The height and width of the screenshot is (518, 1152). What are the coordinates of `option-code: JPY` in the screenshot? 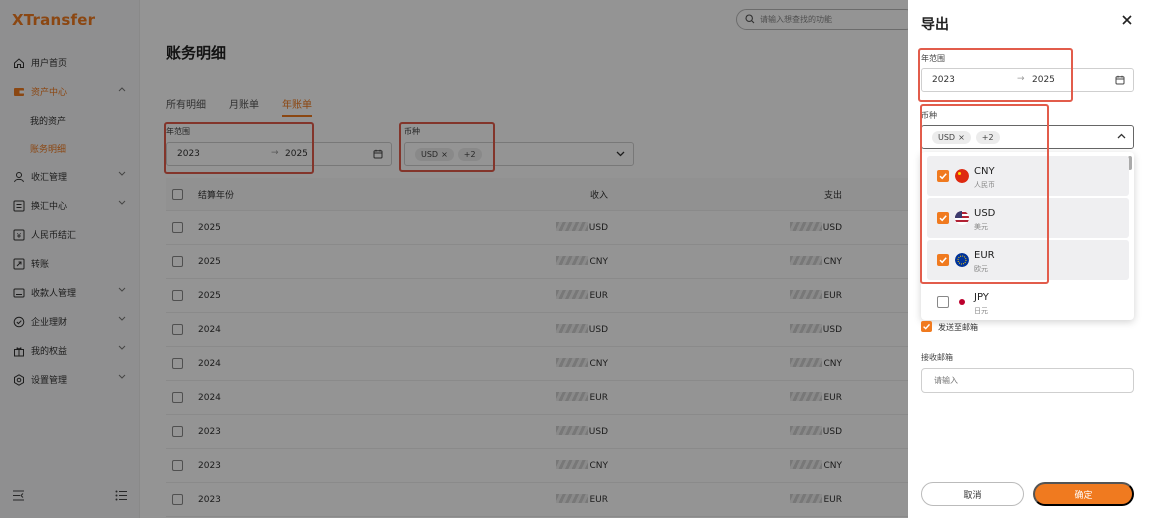 It's located at (981, 297).